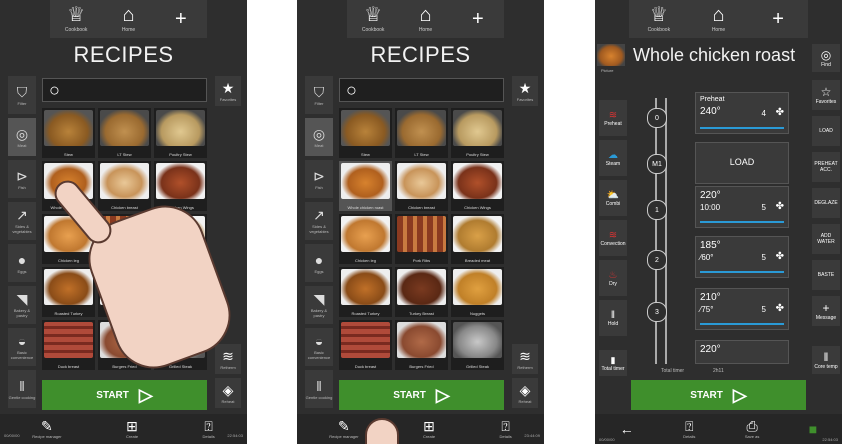 The image size is (842, 444). What do you see at coordinates (752, 429) in the screenshot?
I see `save-as-button: ⎙ Save as` at bounding box center [752, 429].